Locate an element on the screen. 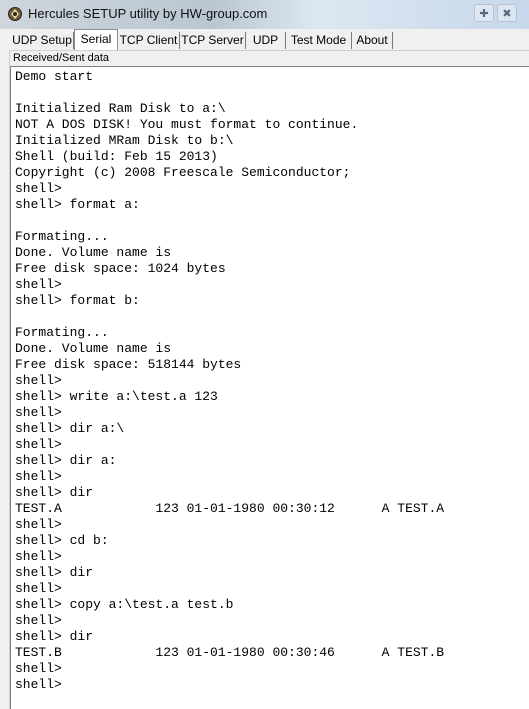  terminal-line: shell> copy a:\test.a test.b is located at coordinates (124, 604).